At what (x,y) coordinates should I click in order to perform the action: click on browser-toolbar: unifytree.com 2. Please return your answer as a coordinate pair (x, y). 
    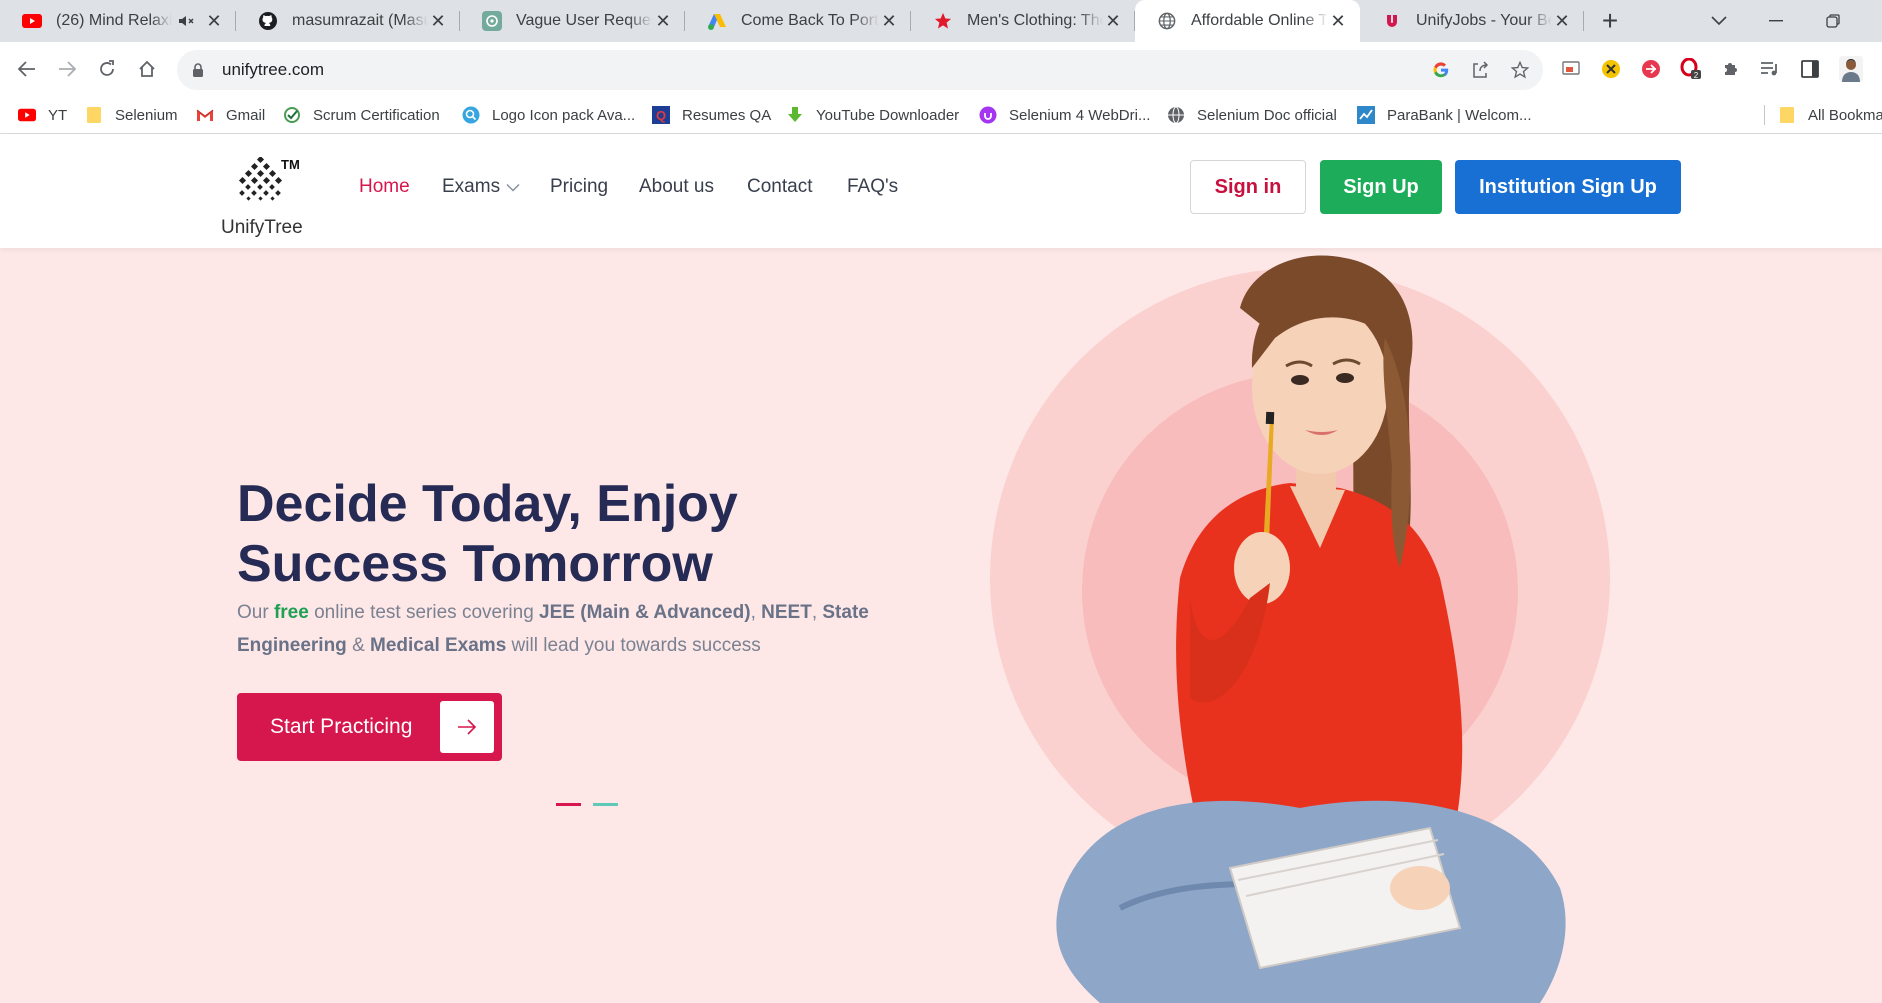
    Looking at the image, I should click on (941, 69).